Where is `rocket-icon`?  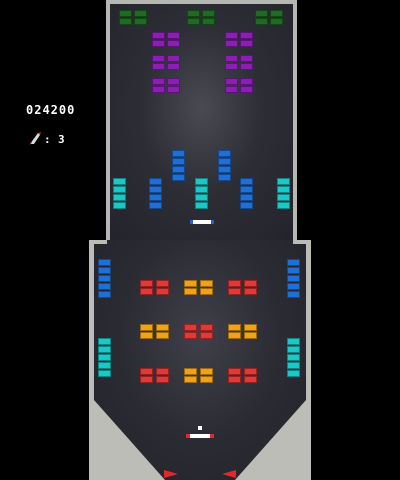
rocket-icon is located at coordinates (35, 138).